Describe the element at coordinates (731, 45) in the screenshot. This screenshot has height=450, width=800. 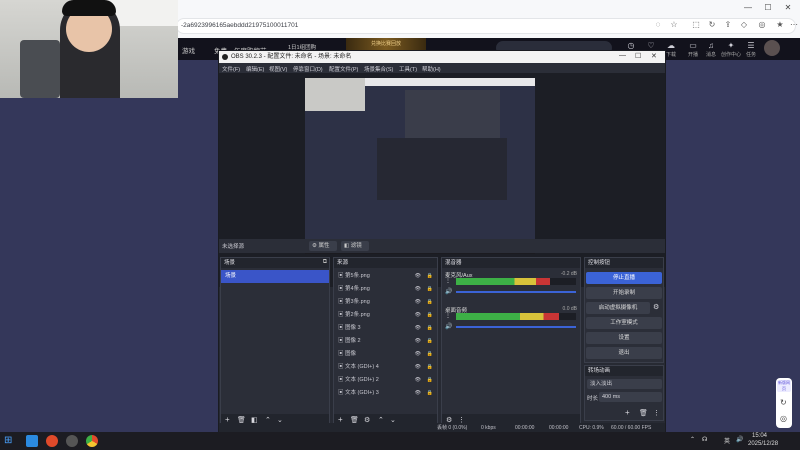
I see `bulb-icon: ✦` at that location.